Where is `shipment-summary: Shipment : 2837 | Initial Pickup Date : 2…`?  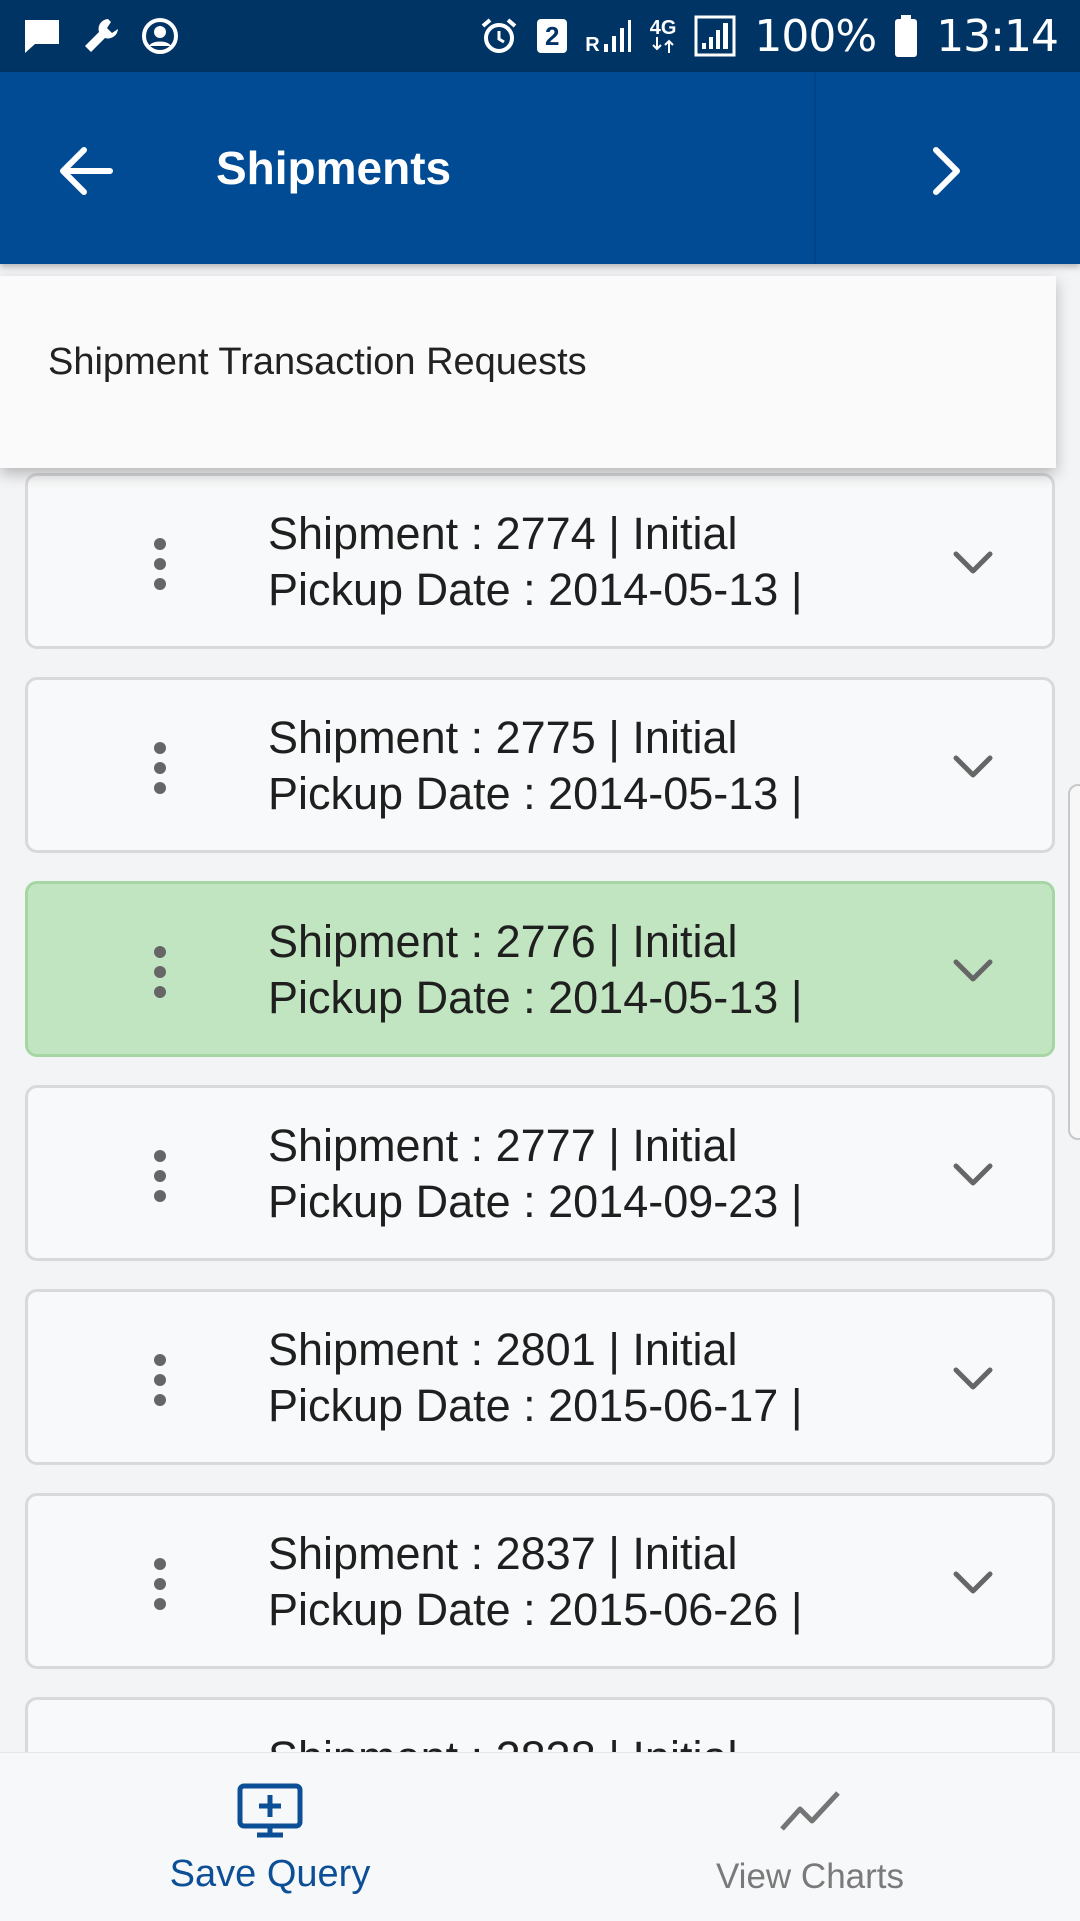
shipment-summary: Shipment : 2837 | Initial Pickup Date : 2… is located at coordinates (578, 1582).